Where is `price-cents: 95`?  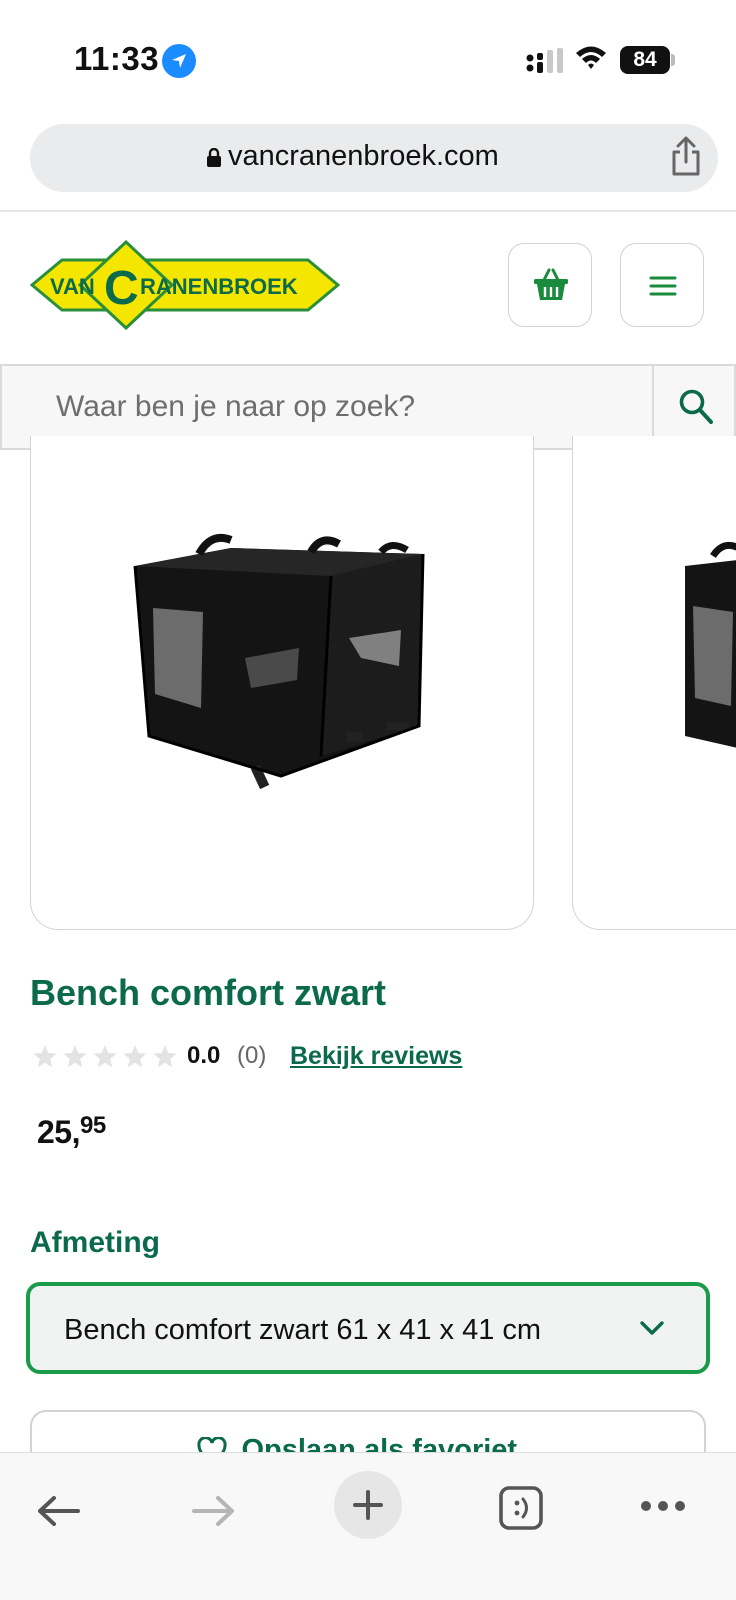
price-cents: 95 is located at coordinates (92, 1125).